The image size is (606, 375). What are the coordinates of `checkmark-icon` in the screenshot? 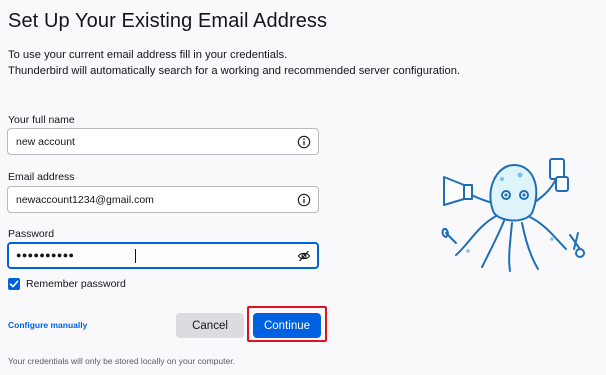 It's located at (14, 284).